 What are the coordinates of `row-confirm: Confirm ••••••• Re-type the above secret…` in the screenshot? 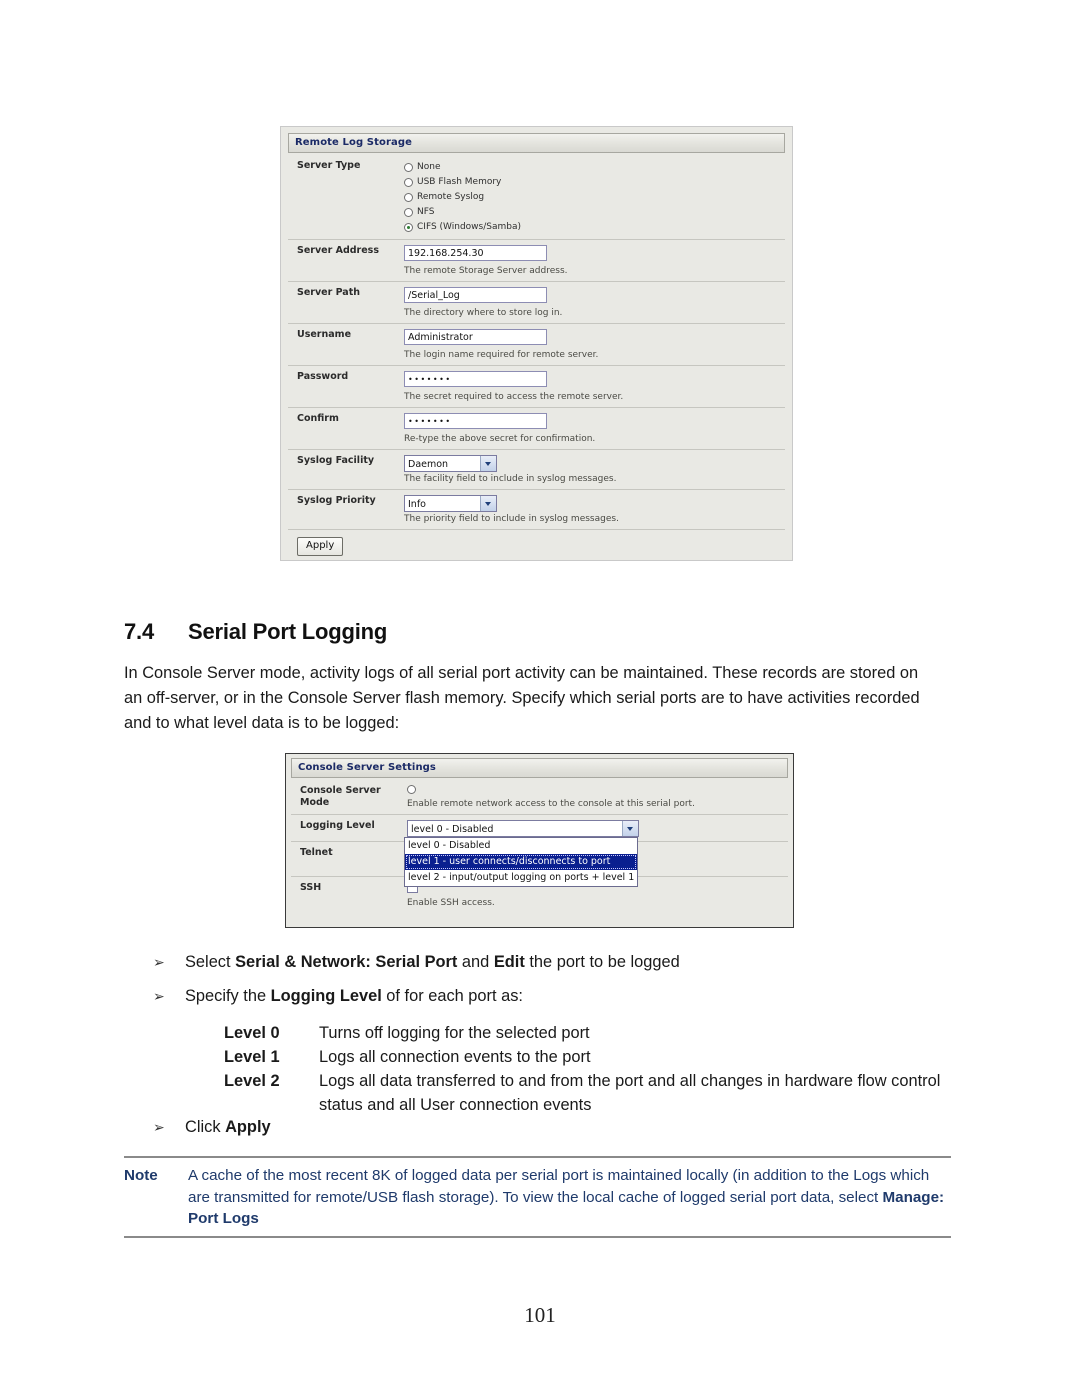 It's located at (536, 429).